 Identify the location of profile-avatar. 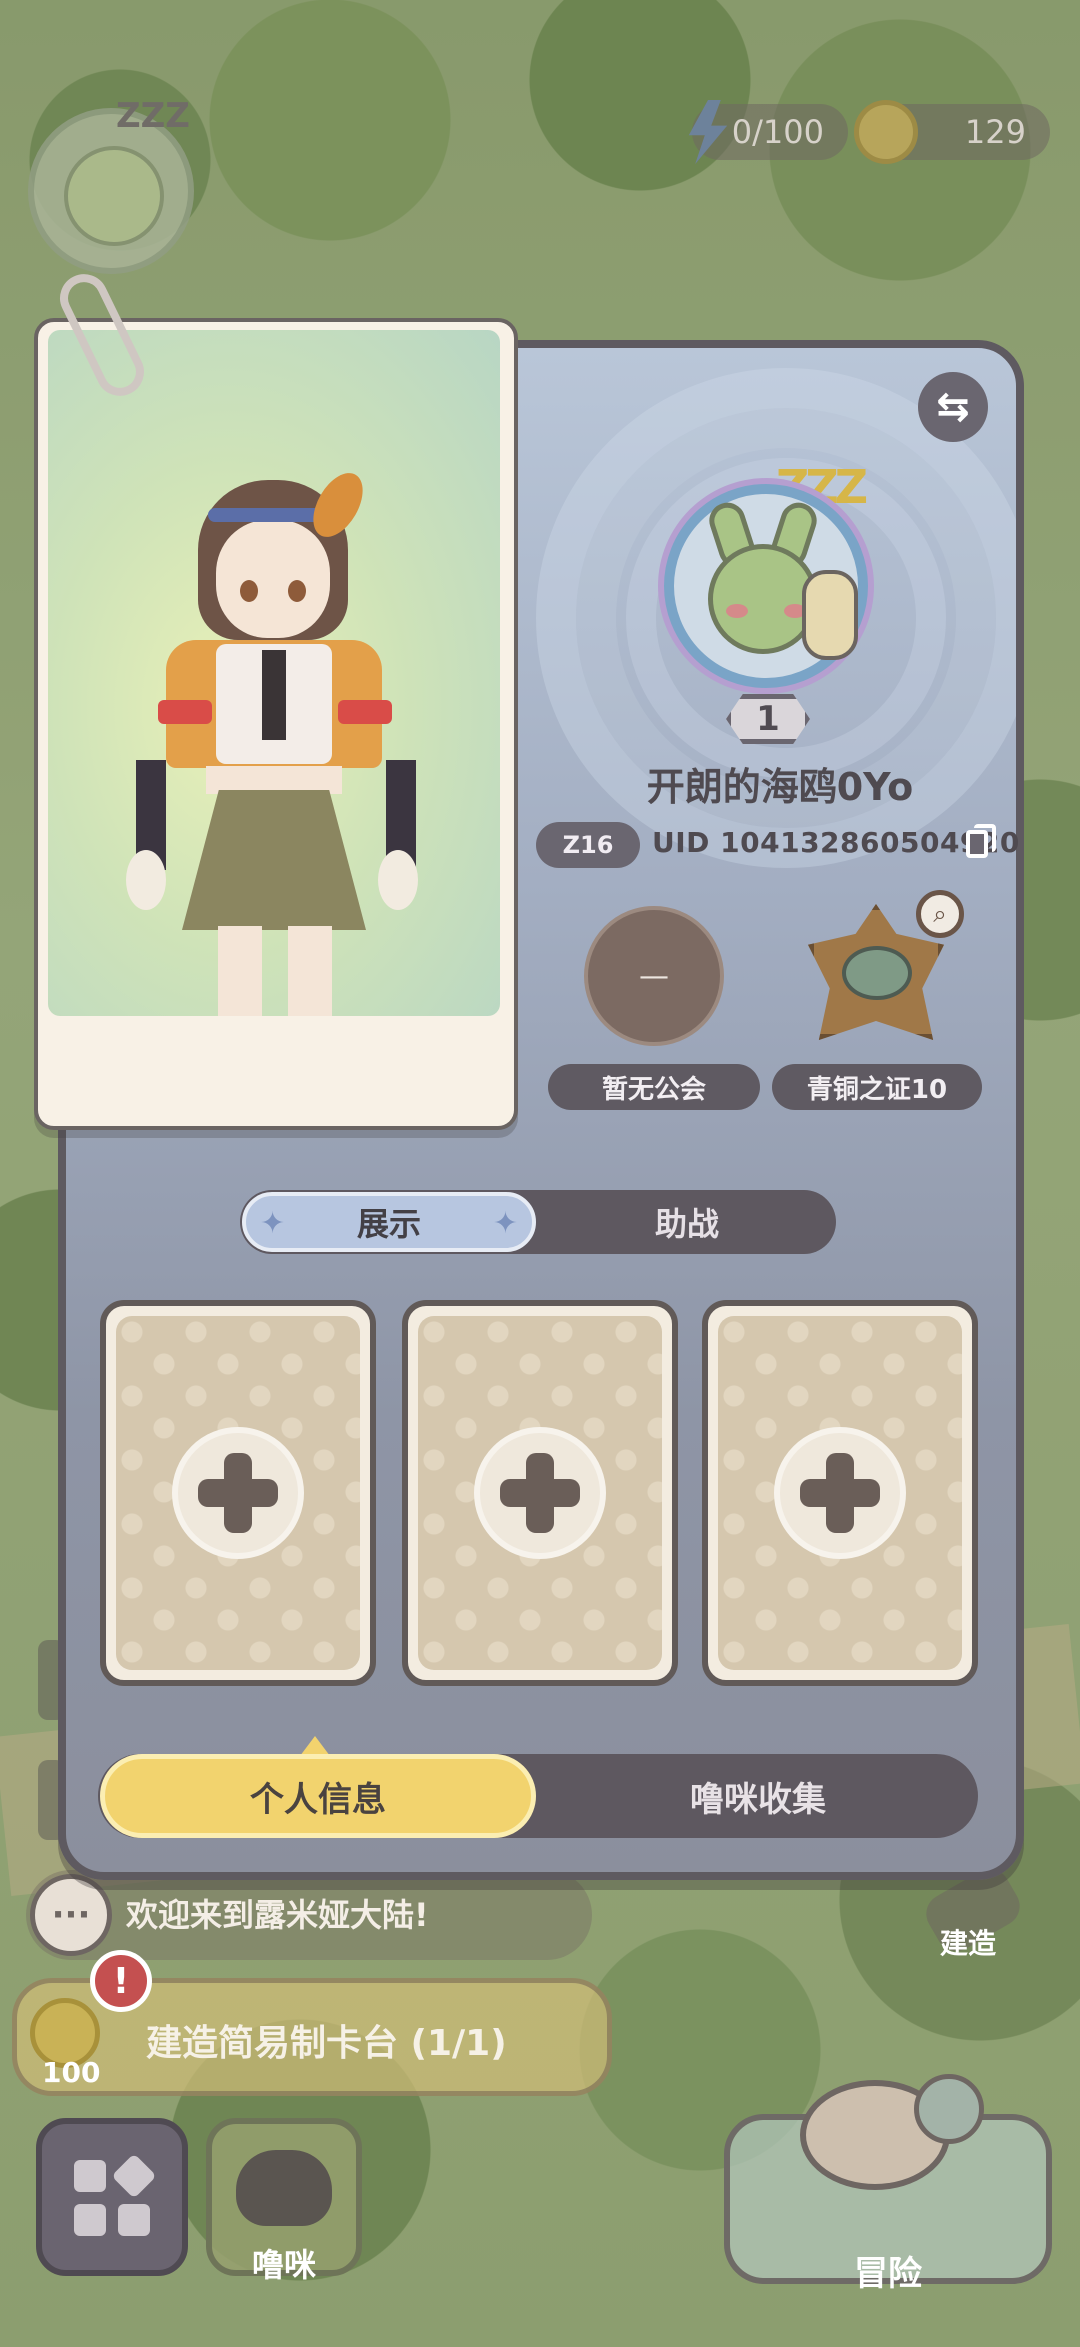
(766, 586).